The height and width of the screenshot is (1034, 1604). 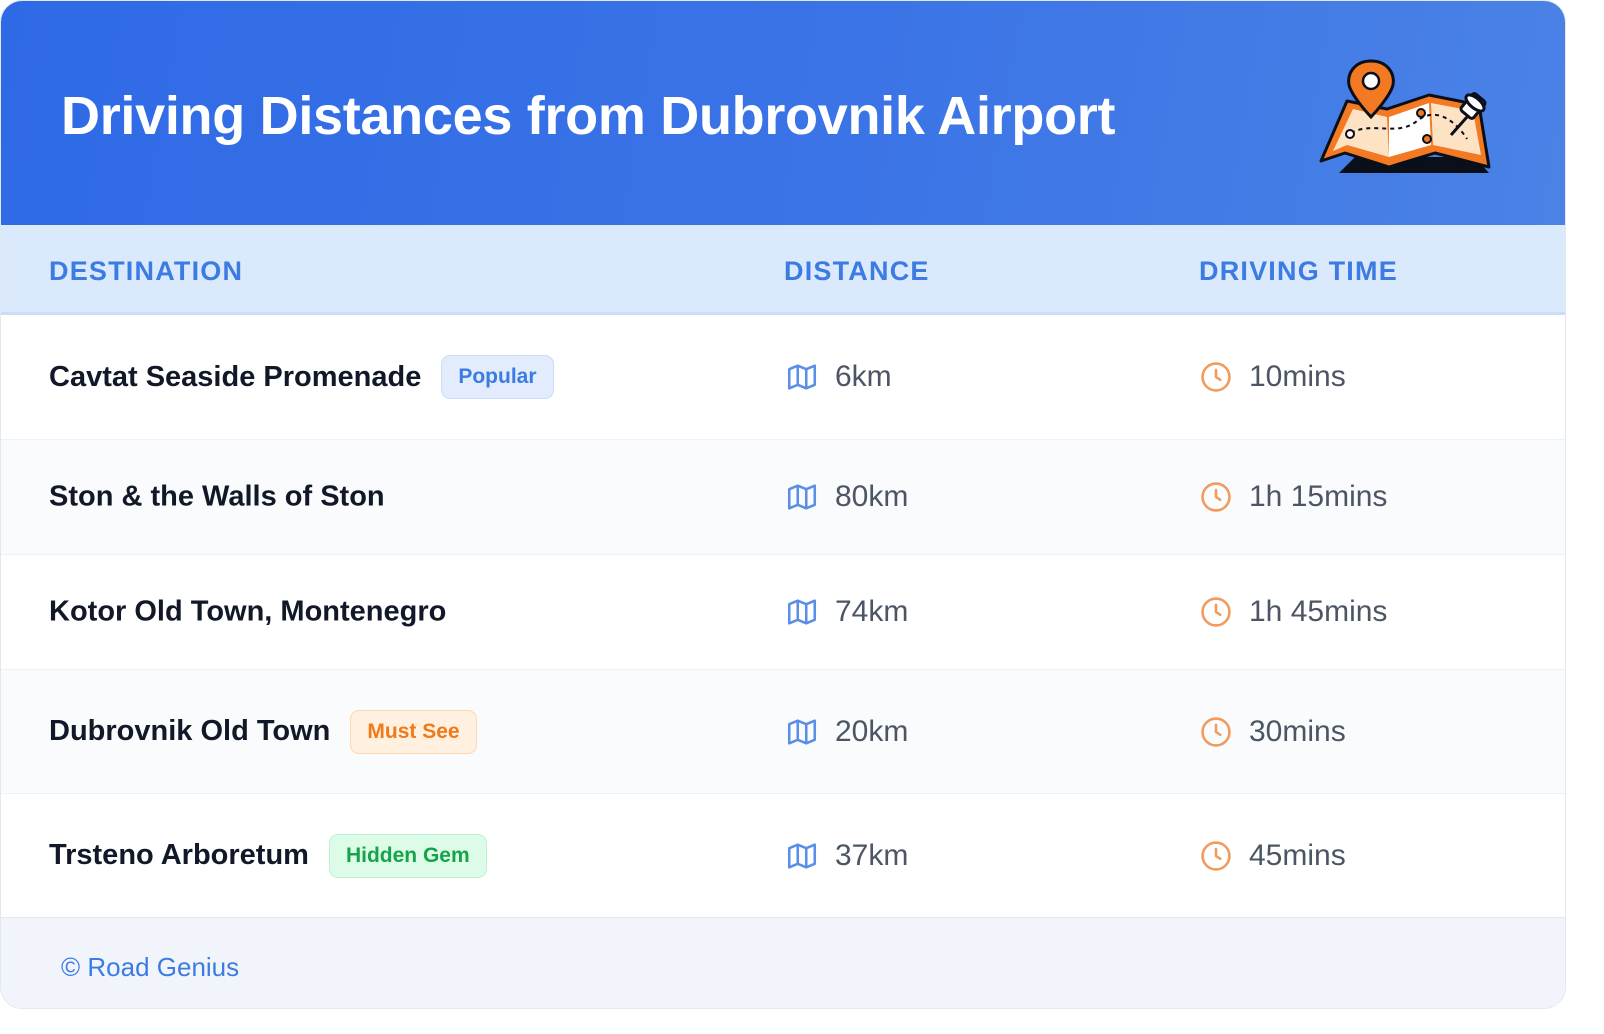 What do you see at coordinates (1297, 731) in the screenshot?
I see `driving-time-value: 30mins` at bounding box center [1297, 731].